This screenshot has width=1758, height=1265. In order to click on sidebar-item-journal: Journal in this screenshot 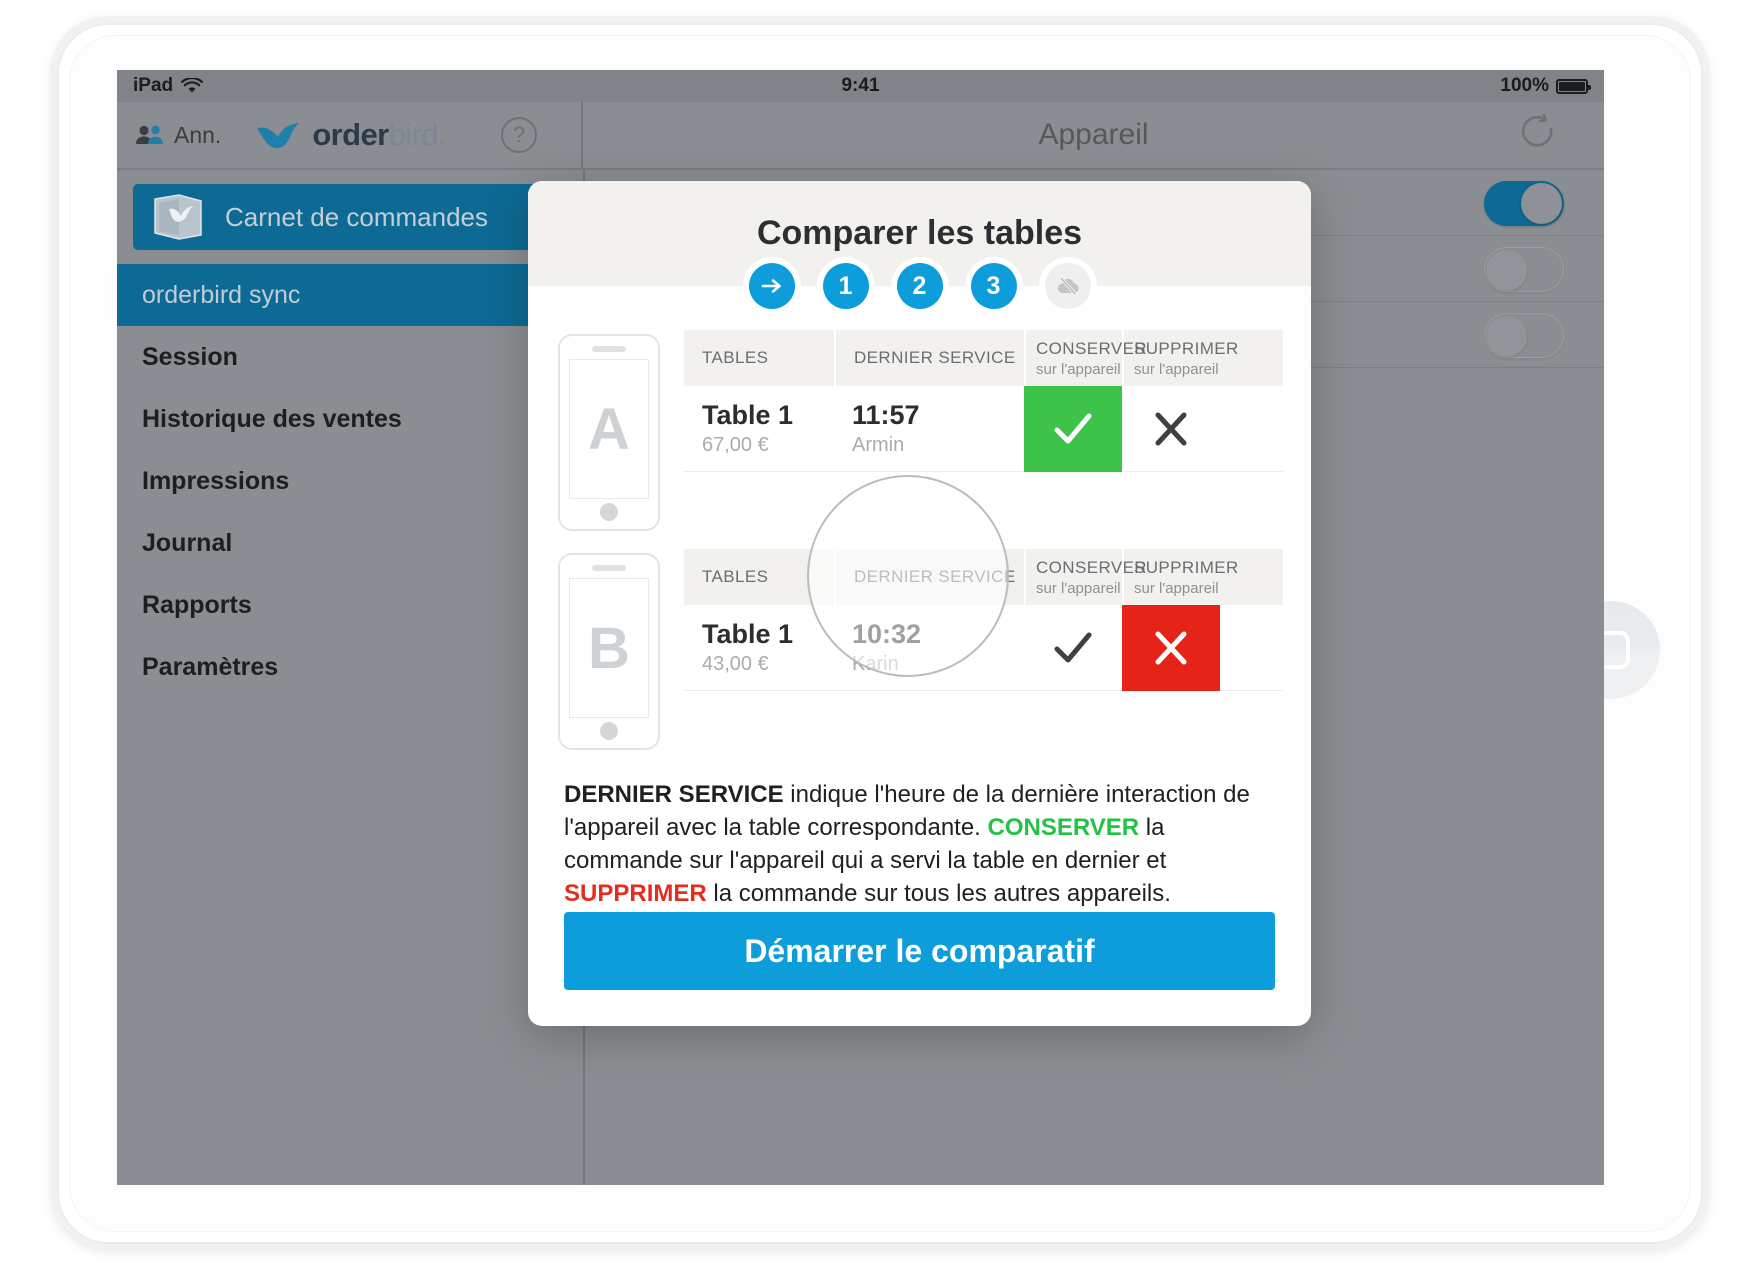, I will do `click(350, 543)`.